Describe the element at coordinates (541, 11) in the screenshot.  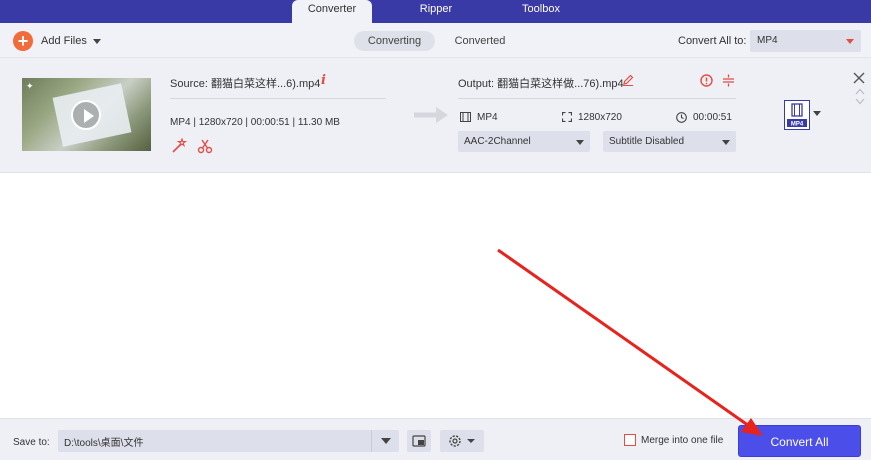
I see `tab-toolbox: Toolbox` at that location.